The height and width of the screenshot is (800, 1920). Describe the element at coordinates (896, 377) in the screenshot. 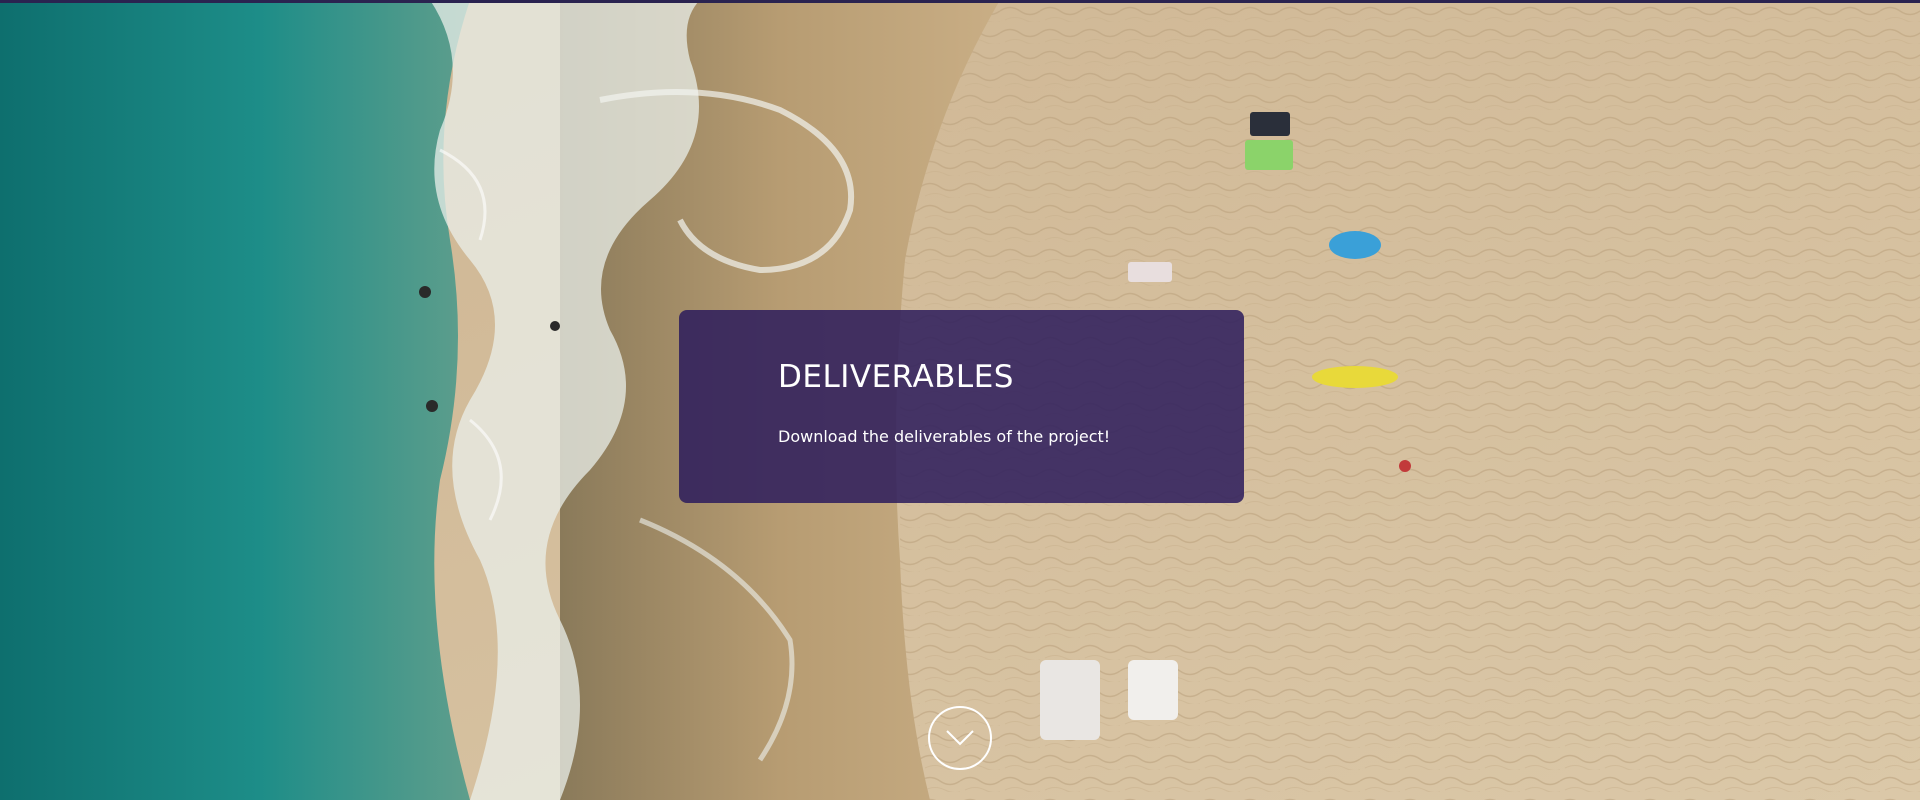

I see `page-title: DELIVERABLES` at that location.